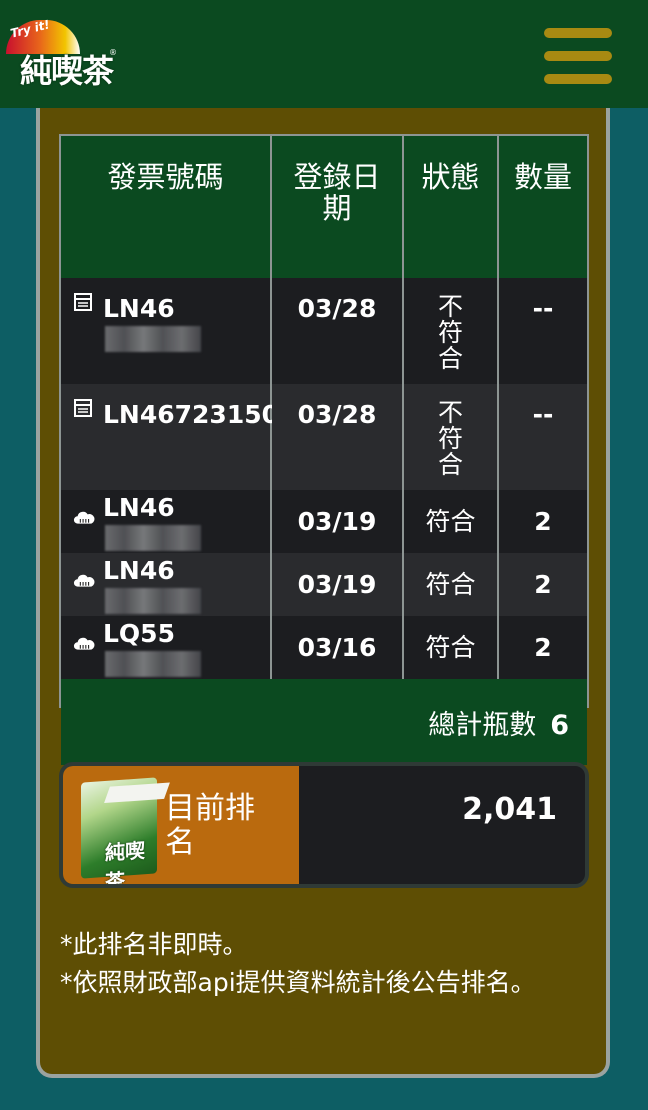  What do you see at coordinates (337, 647) in the screenshot?
I see `date-cell: 03/16` at bounding box center [337, 647].